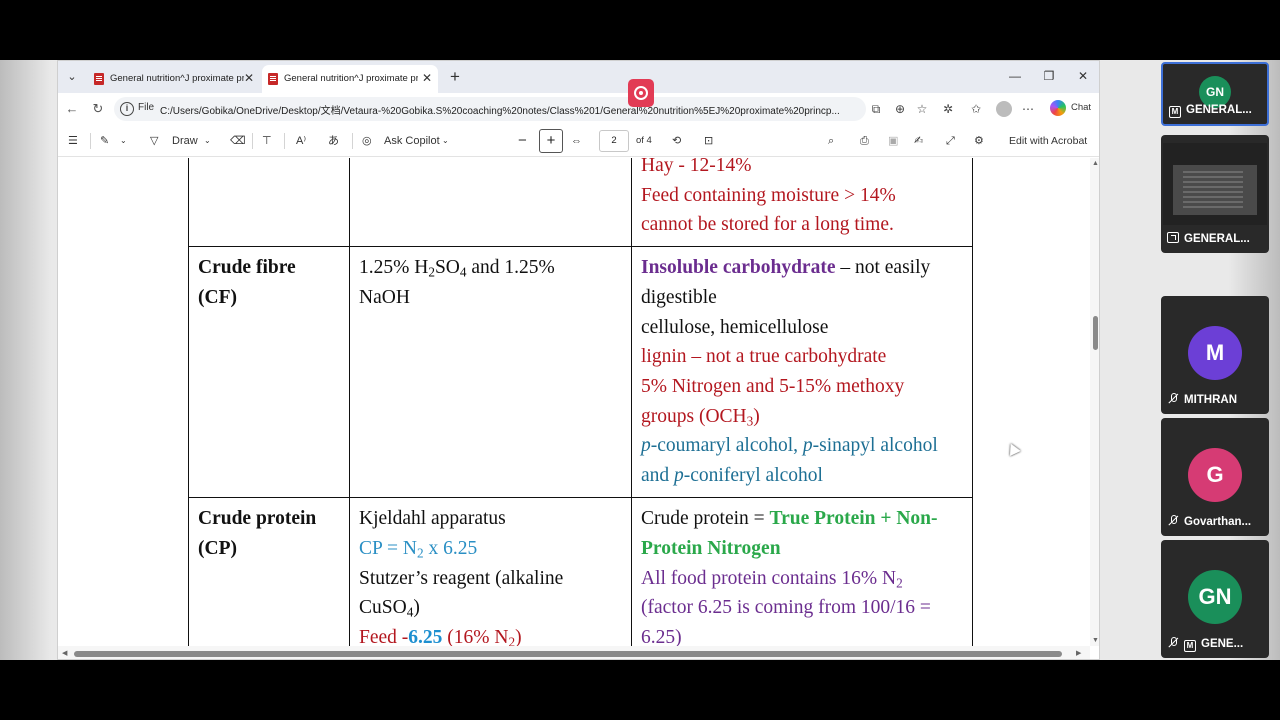  I want to click on read-aloud-icon: A⁾, so click(301, 141).